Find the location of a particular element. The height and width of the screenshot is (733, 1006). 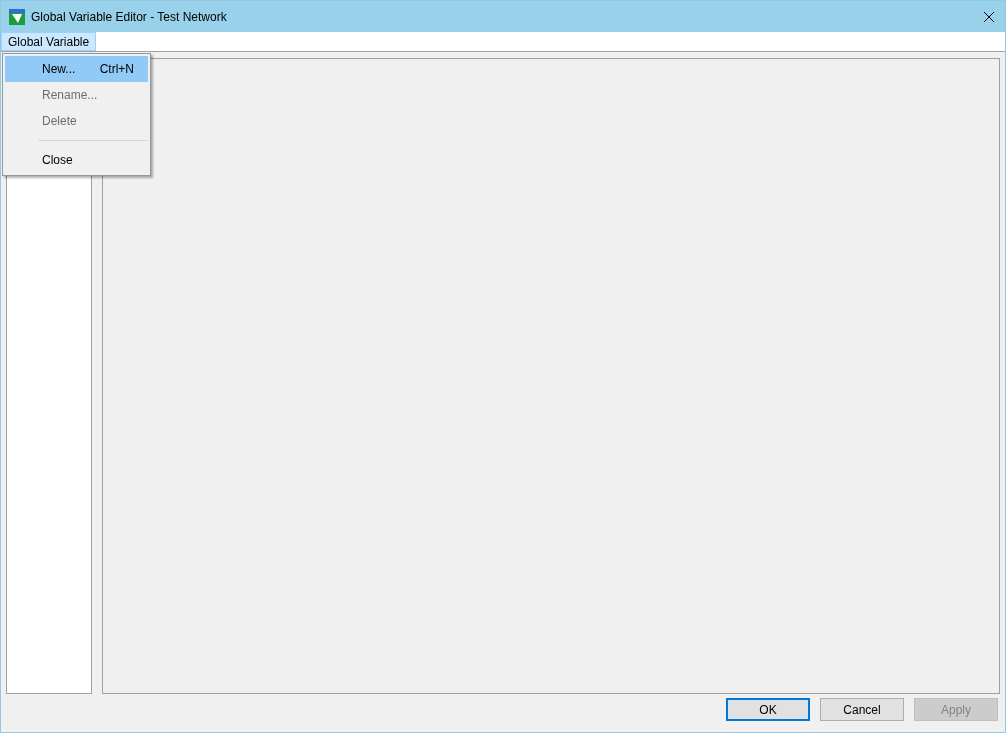

menu-item: New... Ctrl+N is located at coordinates (76, 69).